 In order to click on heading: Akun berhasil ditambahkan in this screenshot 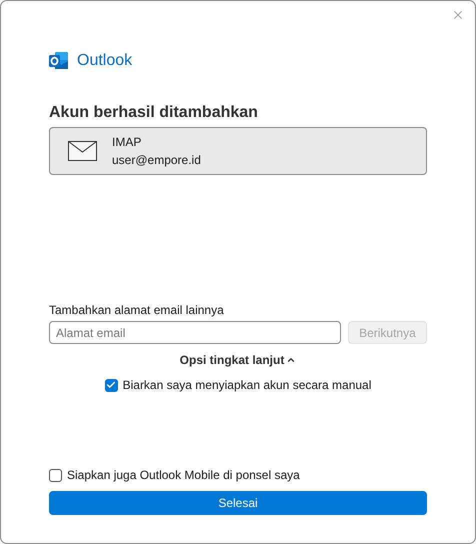, I will do `click(154, 113)`.